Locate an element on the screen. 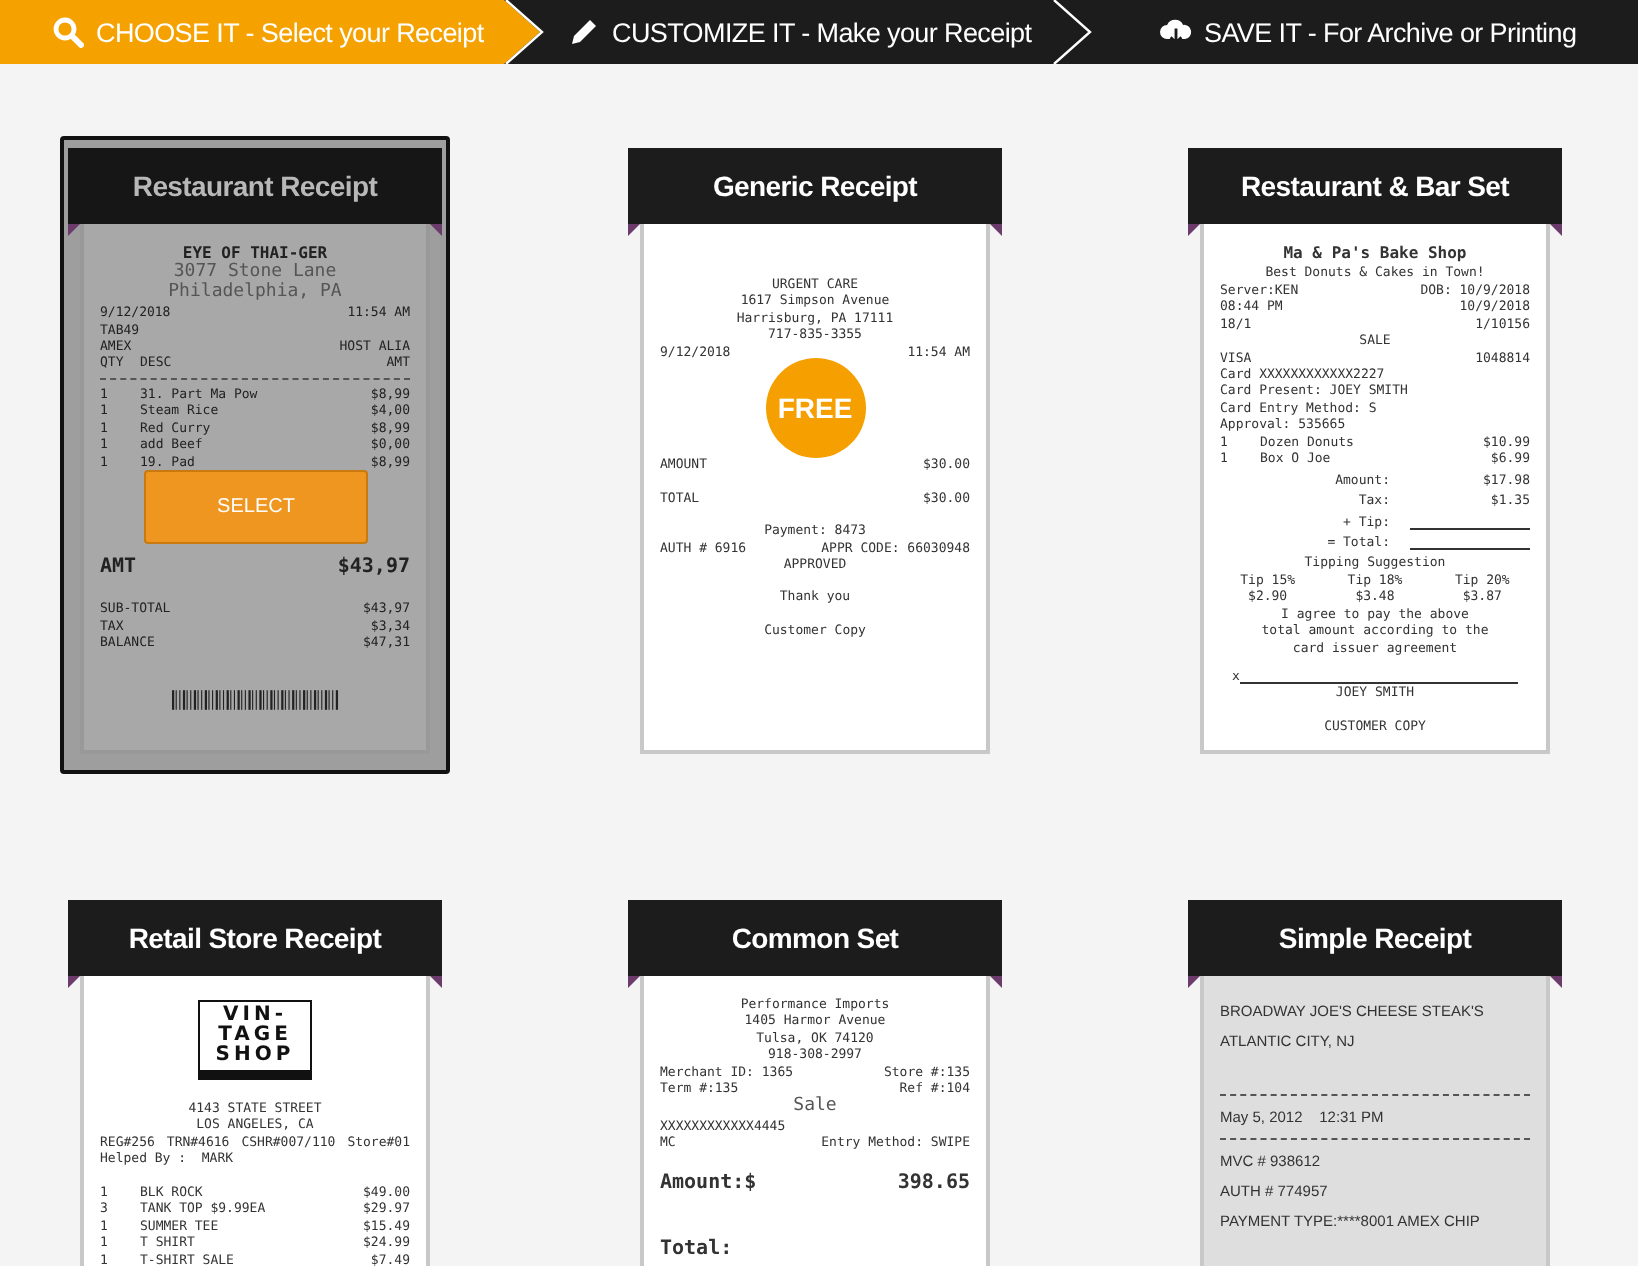 The width and height of the screenshot is (1638, 1266). card-title: Restaurant & Bar Set is located at coordinates (1375, 186).